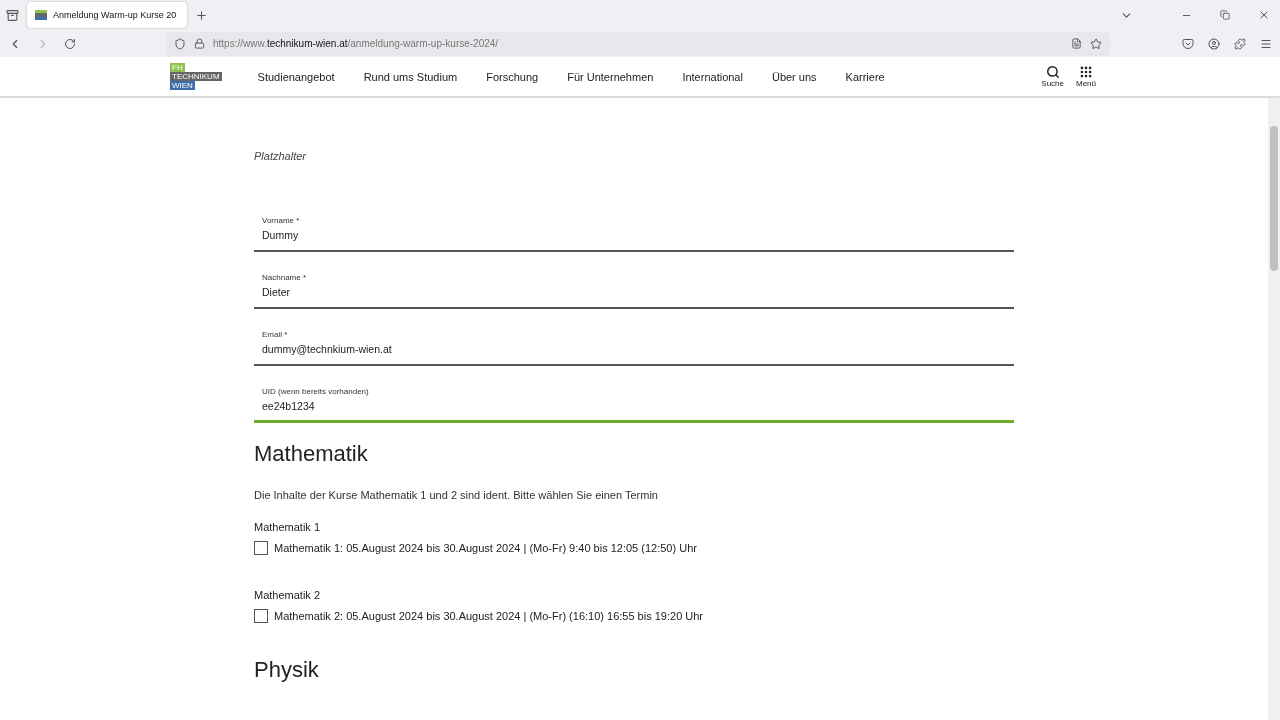 This screenshot has height=720, width=1280. I want to click on close-icon, so click(1264, 15).